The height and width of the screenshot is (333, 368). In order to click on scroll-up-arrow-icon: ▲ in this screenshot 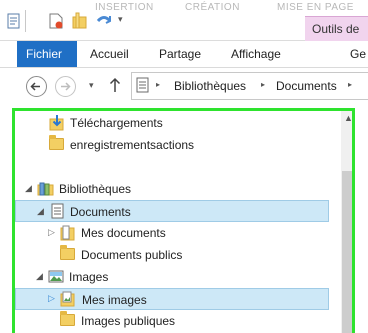, I will do `click(348, 118)`.